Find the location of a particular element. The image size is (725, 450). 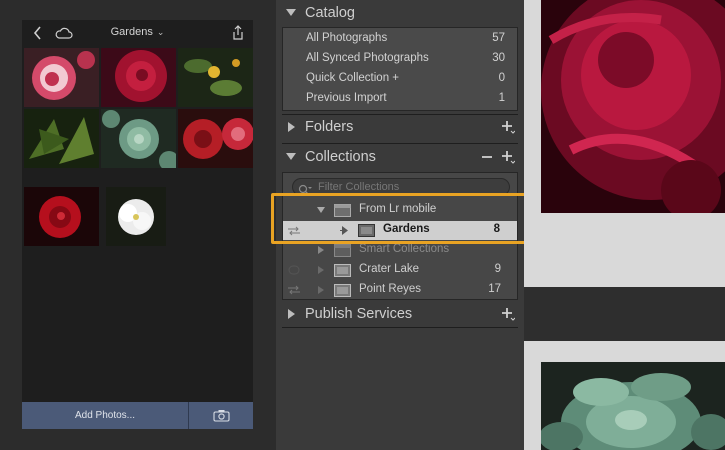

collection-set-from-lr-mobile: From Lr mobile is located at coordinates (400, 210).